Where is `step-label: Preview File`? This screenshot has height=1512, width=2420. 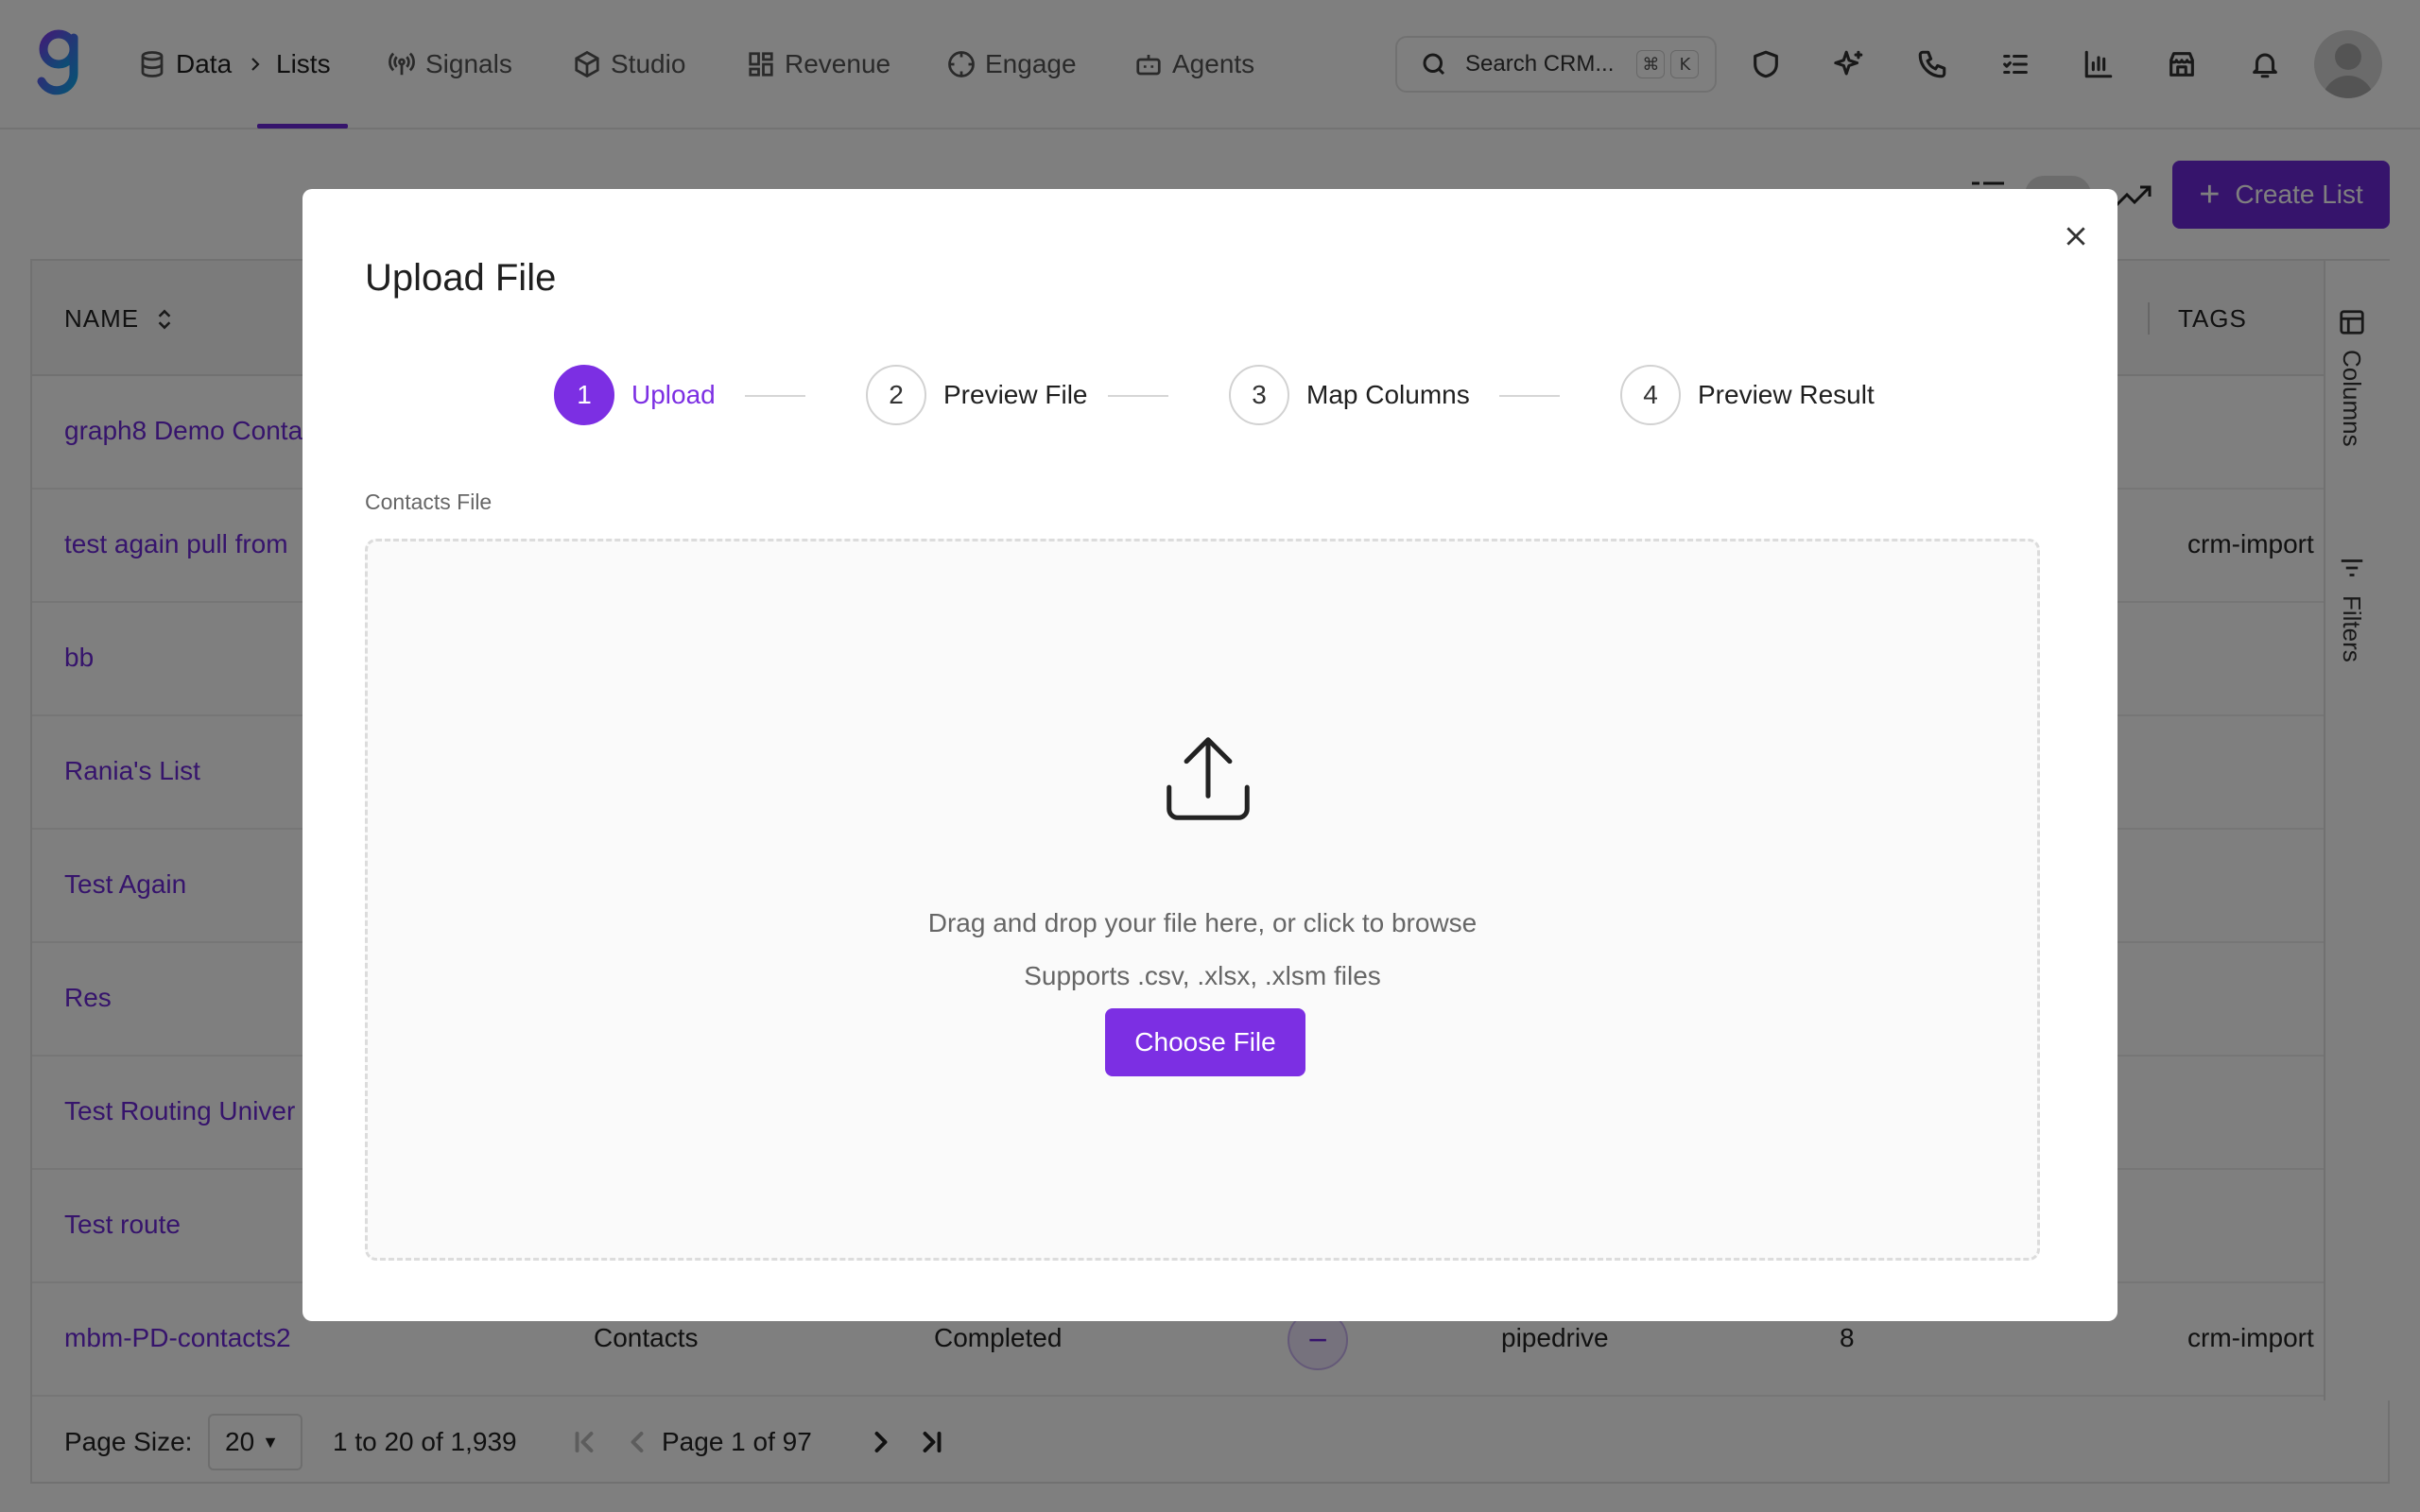 step-label: Preview File is located at coordinates (1015, 394).